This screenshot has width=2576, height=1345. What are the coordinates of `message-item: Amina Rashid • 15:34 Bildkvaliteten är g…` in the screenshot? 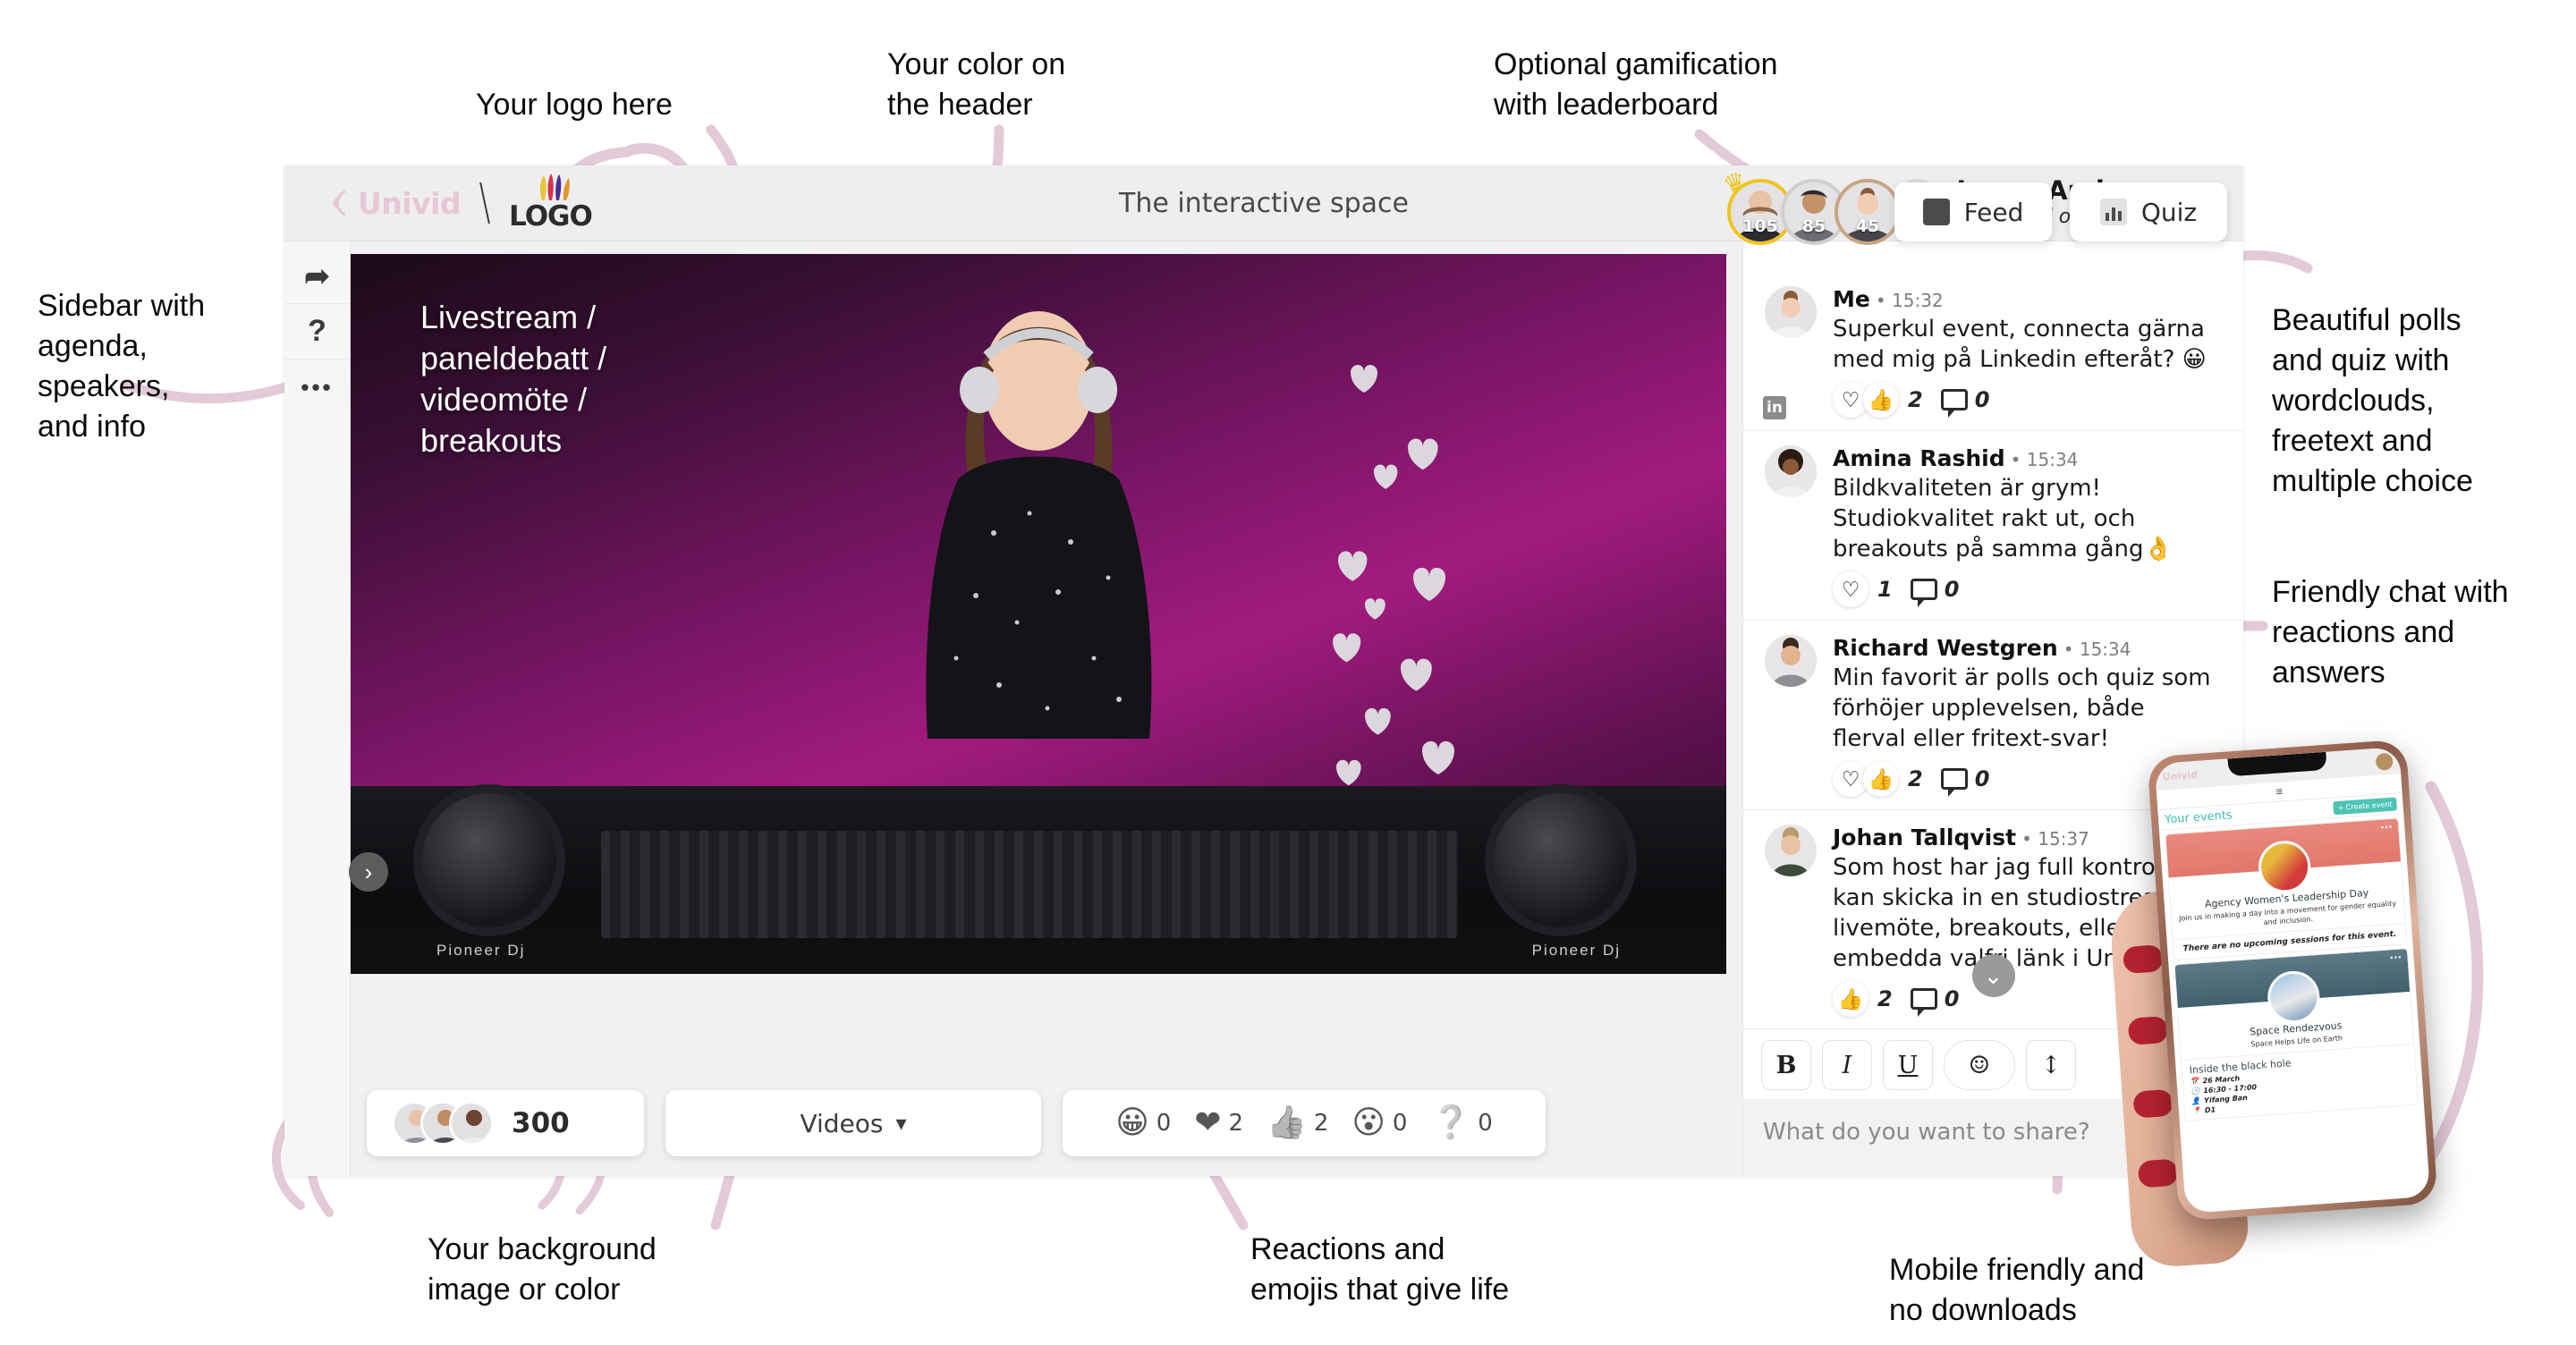 It's located at (1993, 526).